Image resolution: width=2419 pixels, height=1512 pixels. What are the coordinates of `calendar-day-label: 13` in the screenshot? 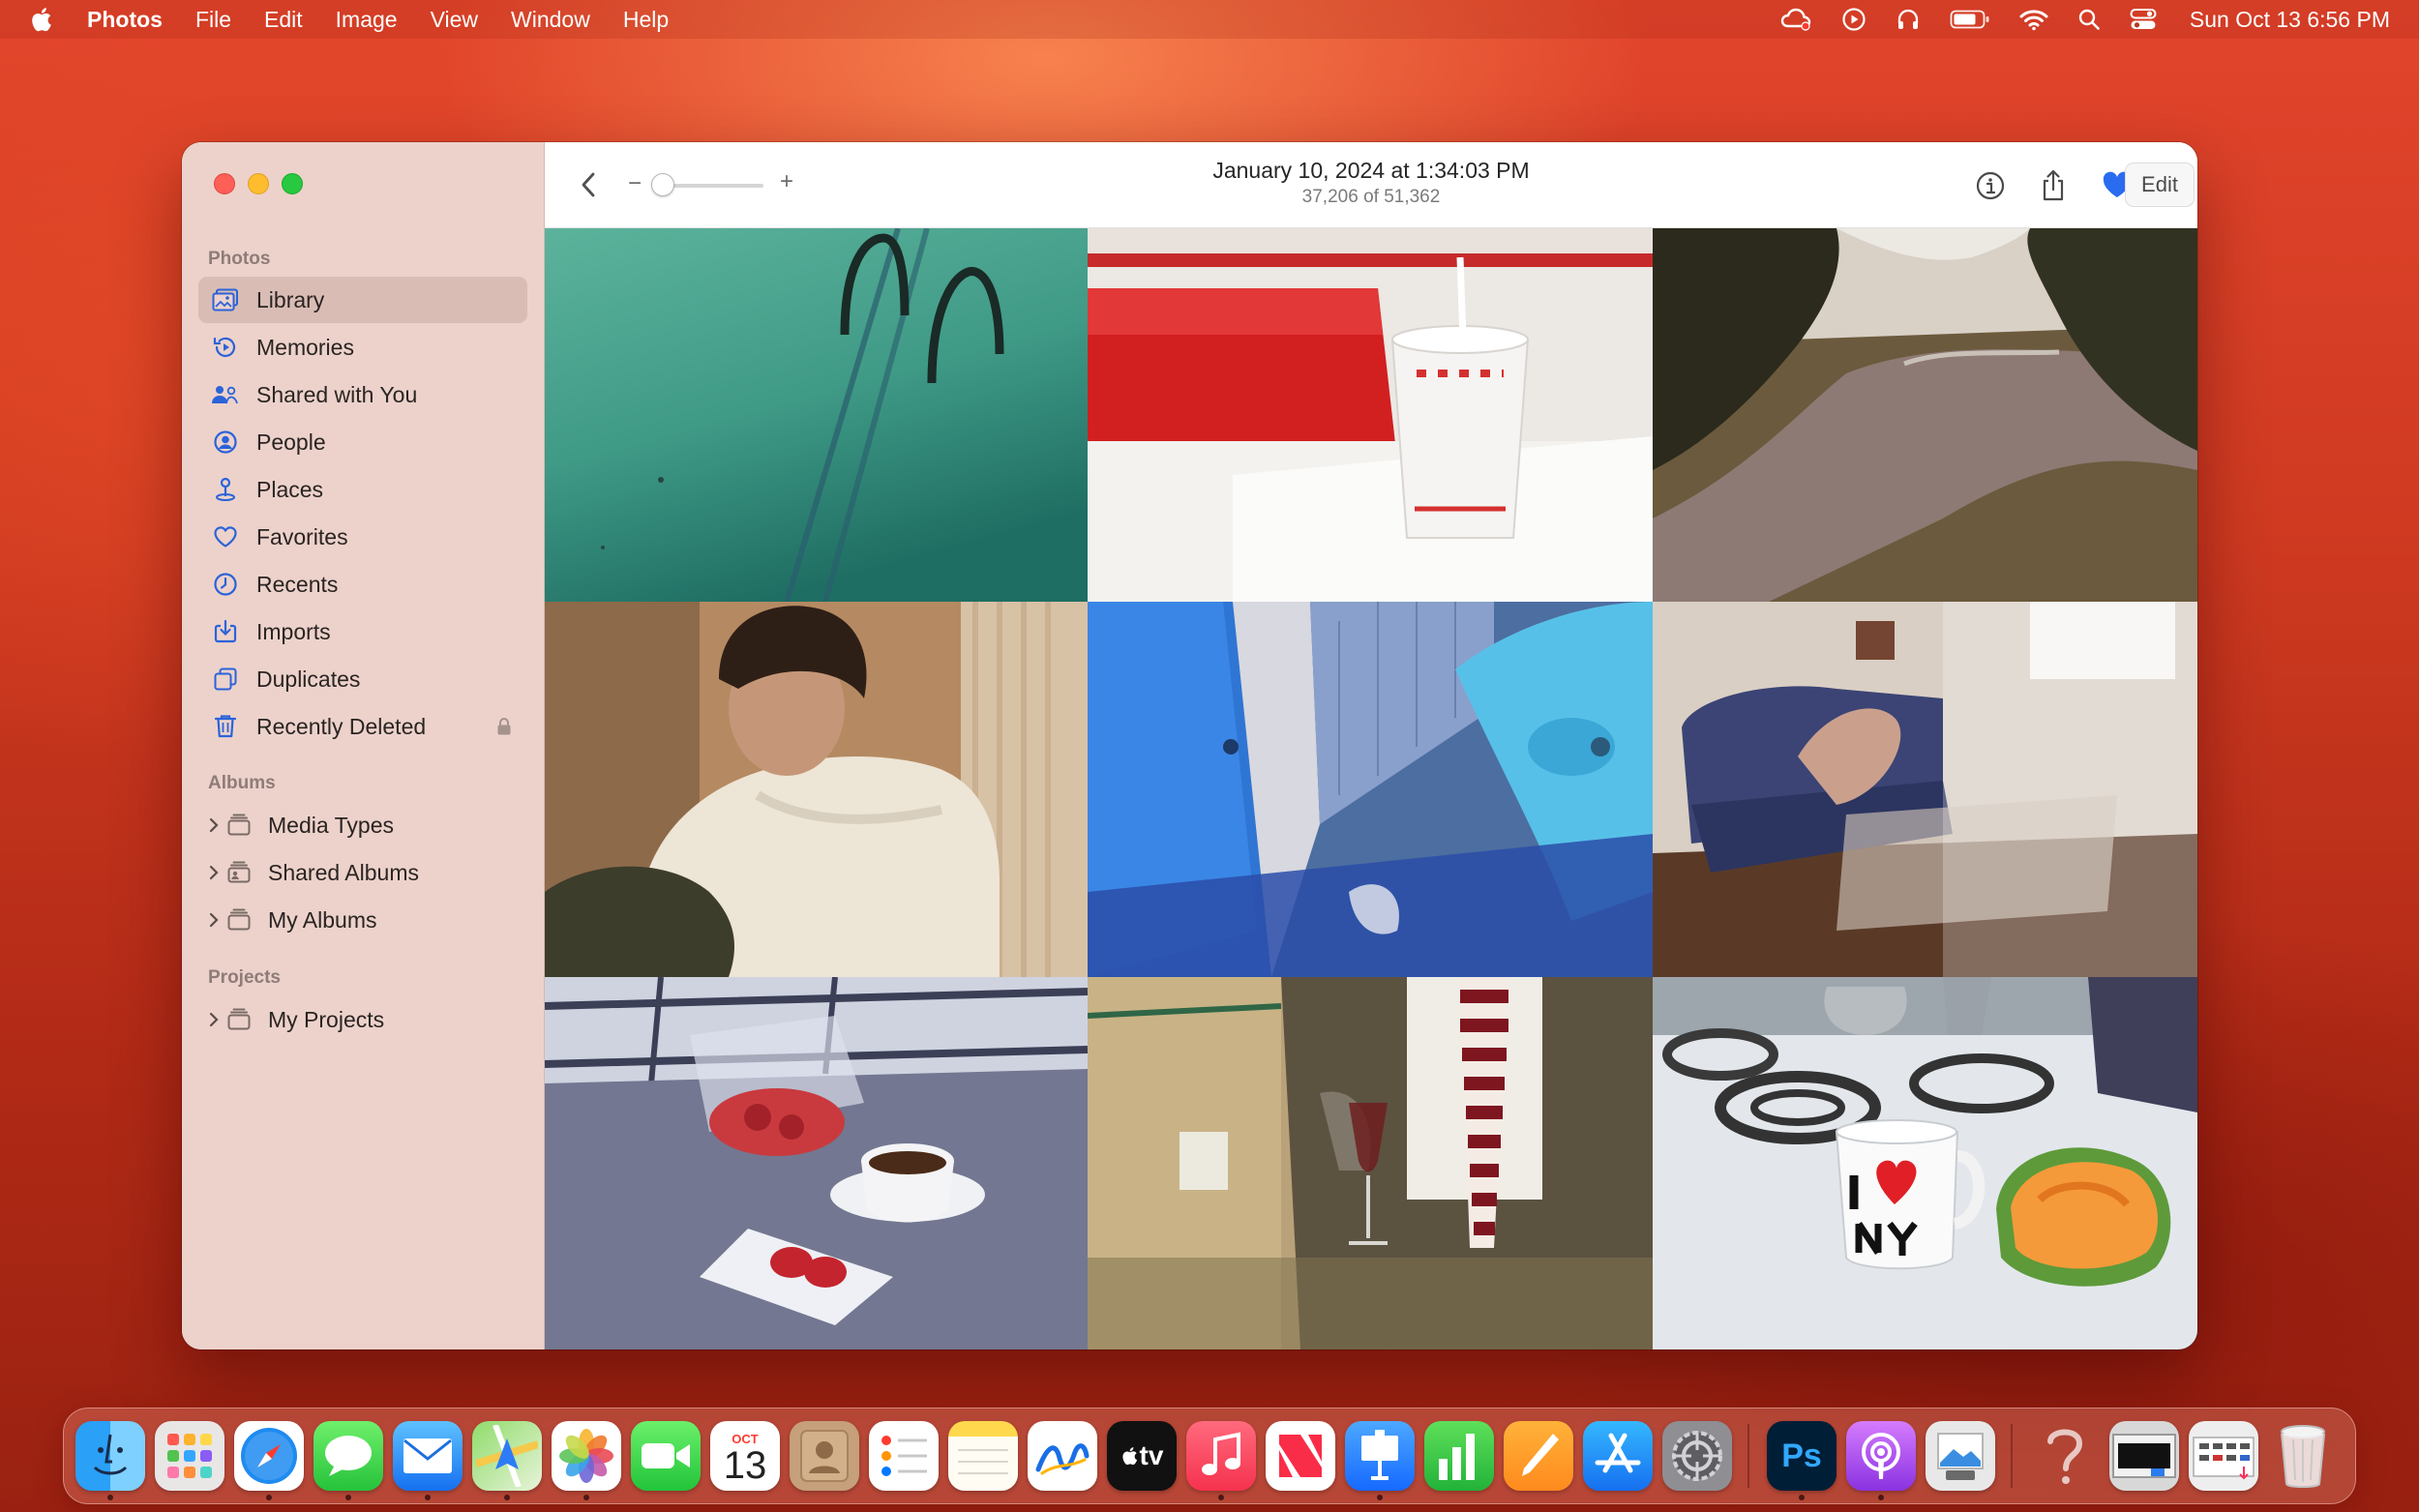 It's located at (745, 1465).